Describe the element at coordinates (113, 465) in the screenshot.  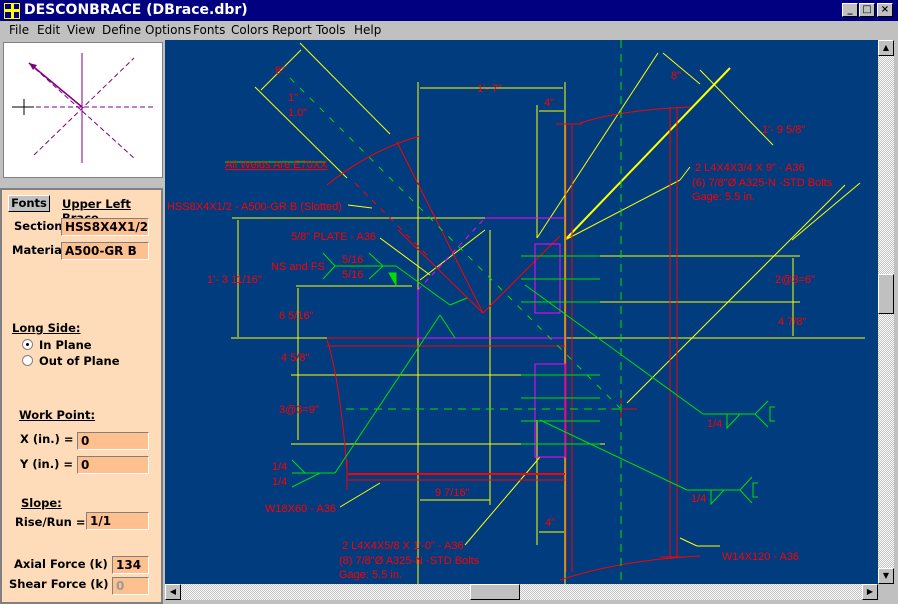
I see `y-field: 0` at that location.